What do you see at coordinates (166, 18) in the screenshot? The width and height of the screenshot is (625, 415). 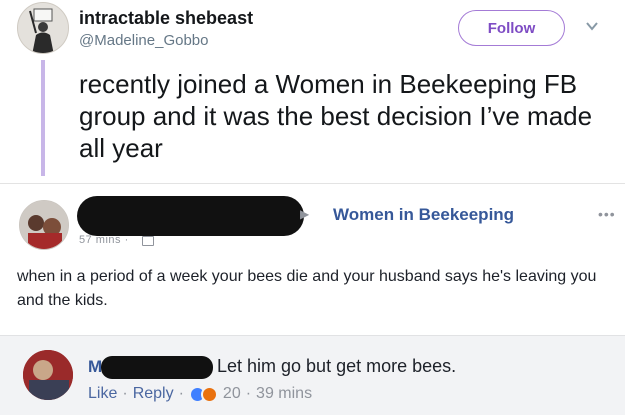 I see `tweet-display-name: intractable shebeast` at bounding box center [166, 18].